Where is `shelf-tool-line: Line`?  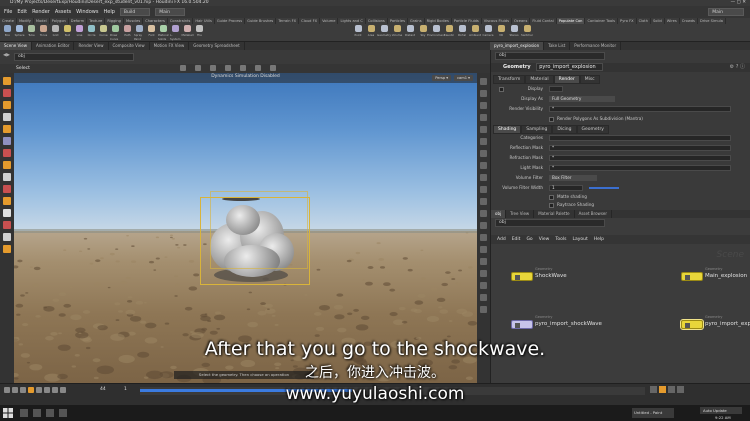 shelf-tool-line: Line is located at coordinates (79, 33).